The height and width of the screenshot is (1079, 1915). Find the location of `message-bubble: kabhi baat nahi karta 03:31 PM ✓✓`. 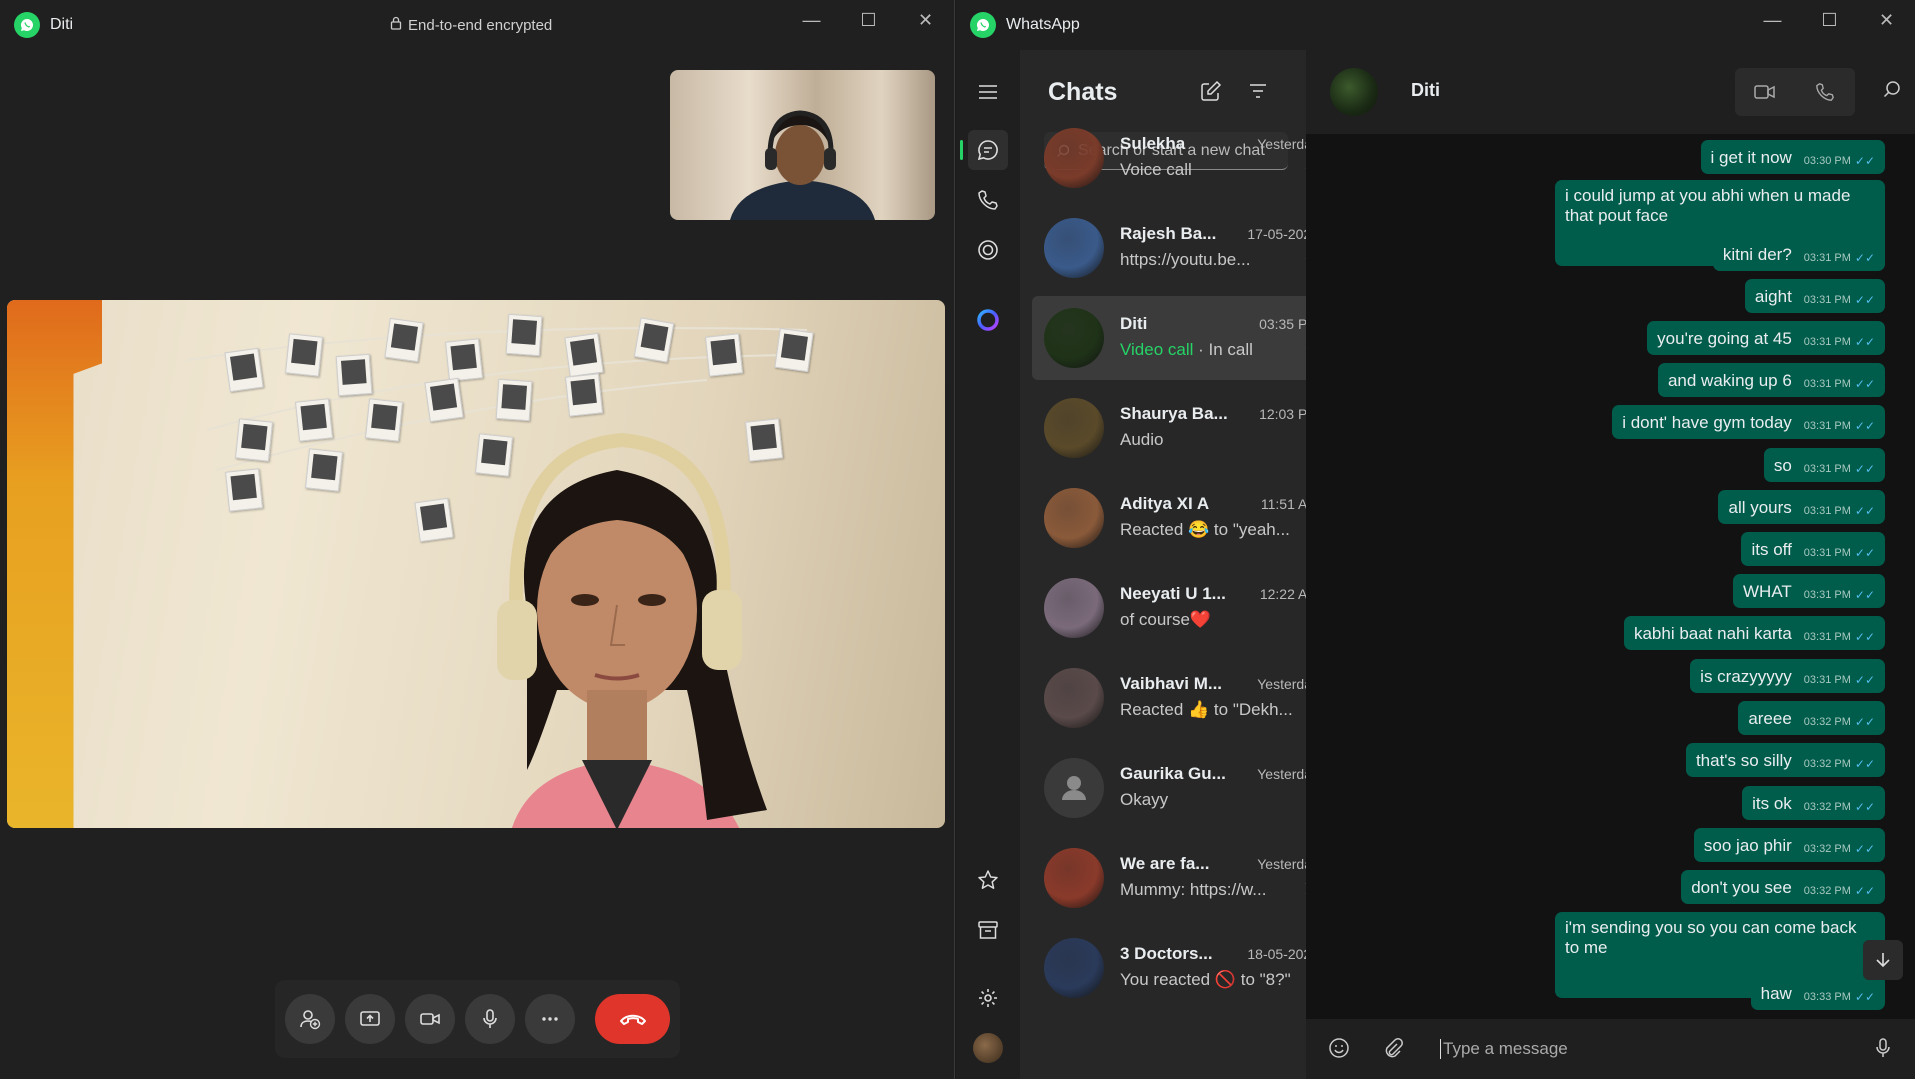

message-bubble: kabhi baat nahi karta 03:31 PM ✓✓ is located at coordinates (1754, 633).